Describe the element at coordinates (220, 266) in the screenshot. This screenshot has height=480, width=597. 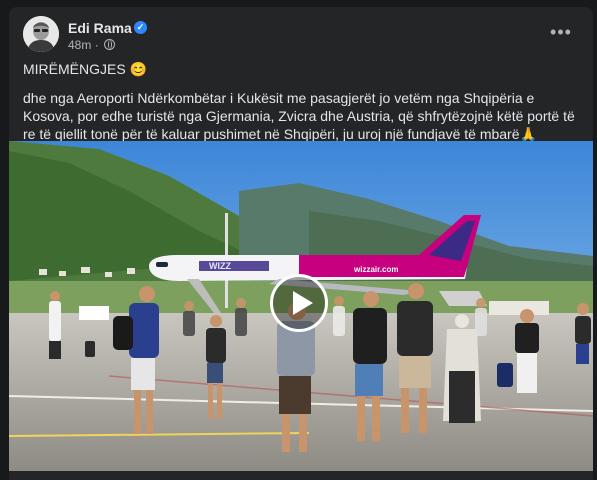
I see `livery-brand: WIZZ` at that location.